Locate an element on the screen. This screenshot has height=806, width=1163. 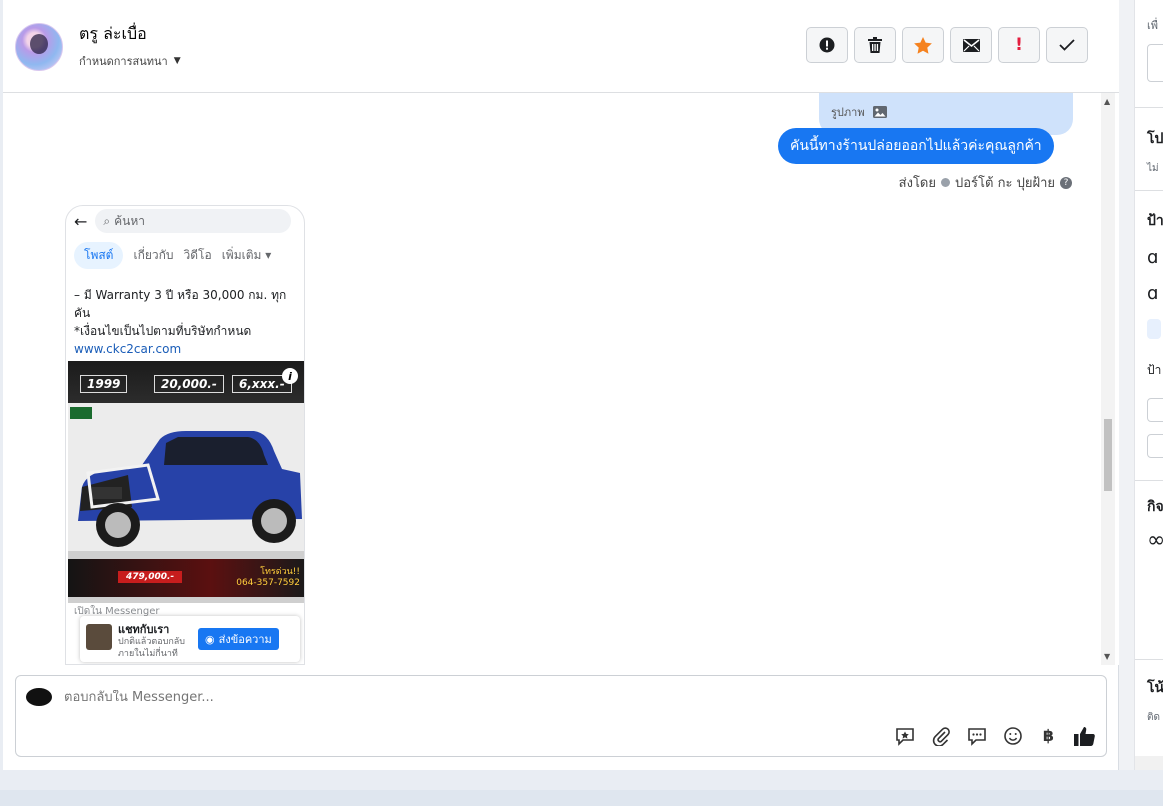
screenshot-tab-about: เกี่ยวกับ is located at coordinates (153, 254).